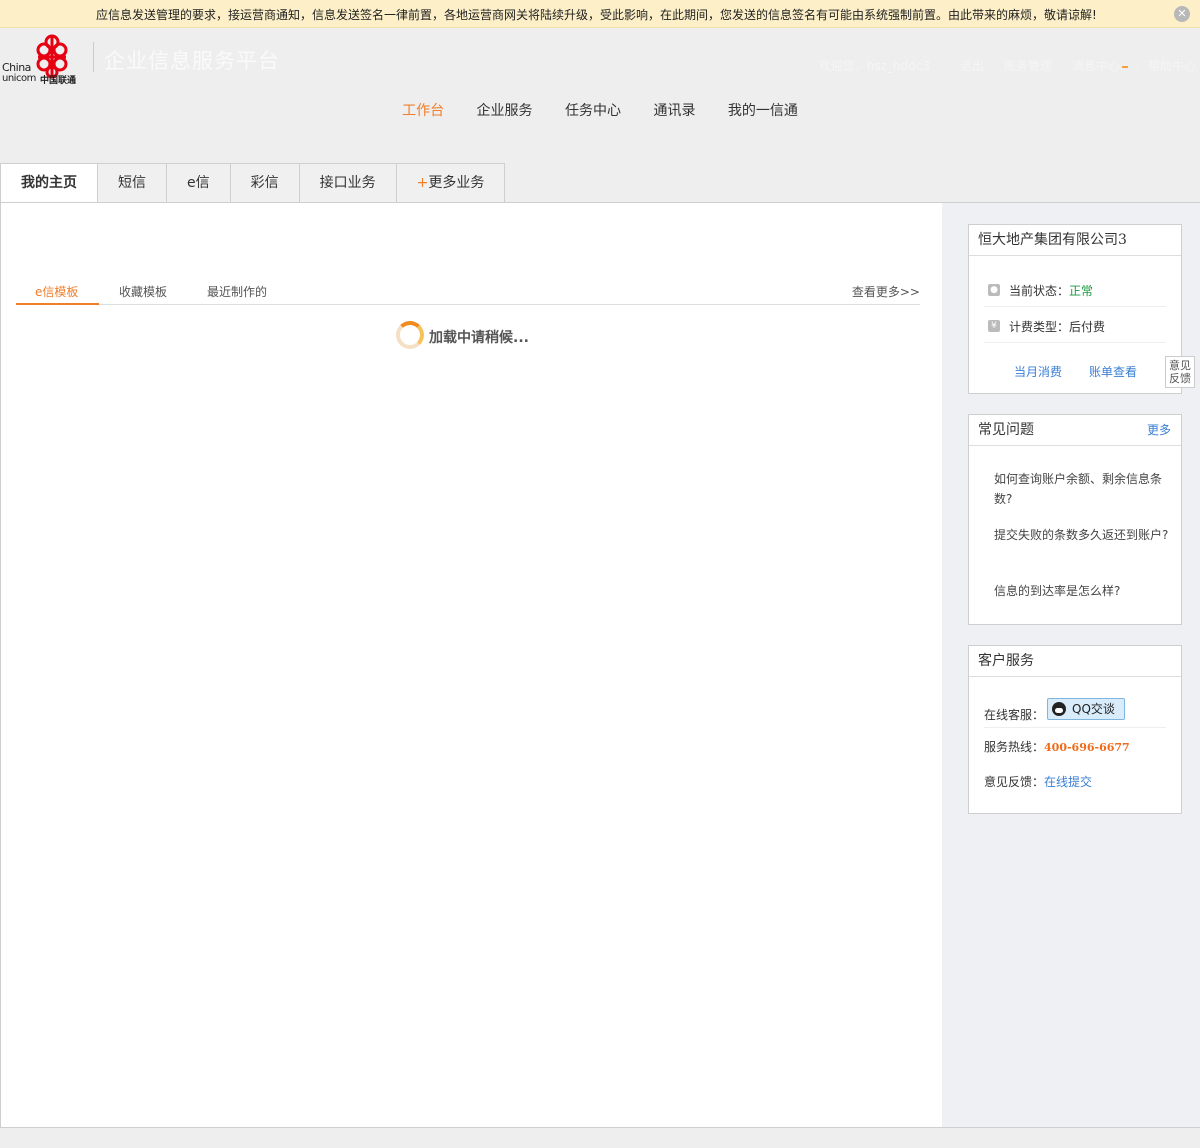 The width and height of the screenshot is (1200, 1148). I want to click on spinner-icon, so click(410, 335).